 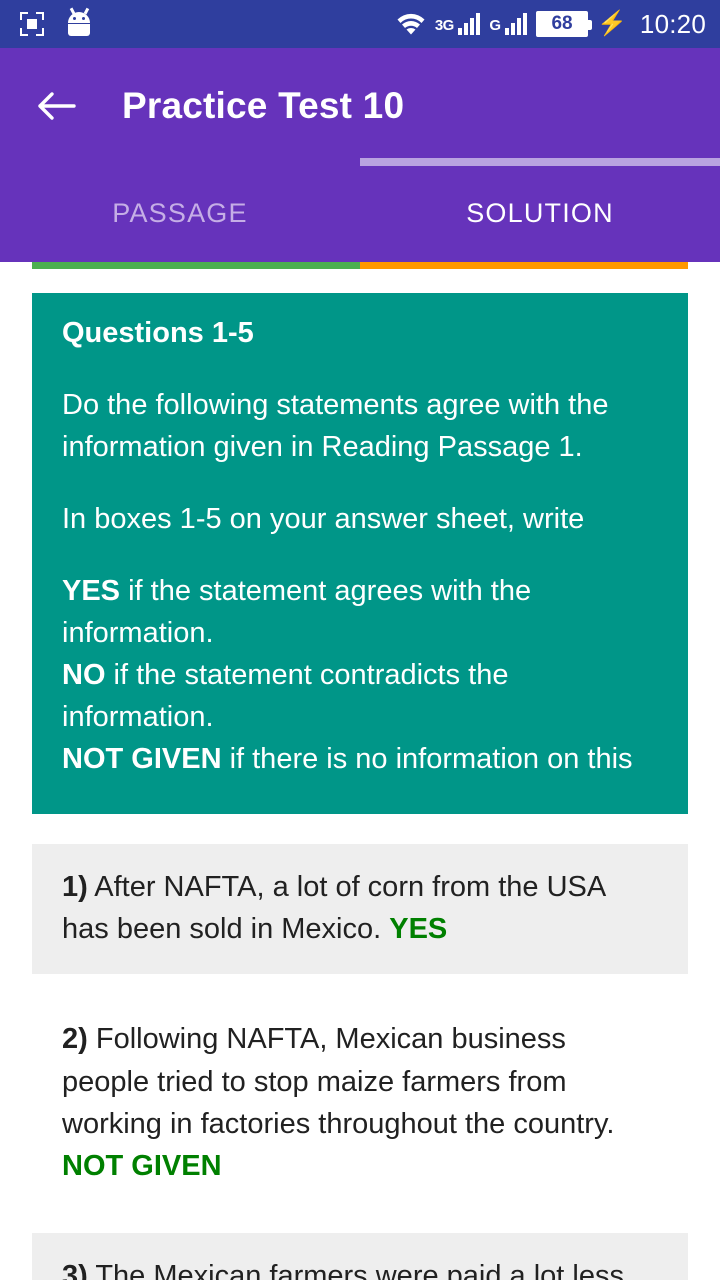 What do you see at coordinates (142, 759) in the screenshot?
I see `legend-key-not-given: NOT GIVEN` at bounding box center [142, 759].